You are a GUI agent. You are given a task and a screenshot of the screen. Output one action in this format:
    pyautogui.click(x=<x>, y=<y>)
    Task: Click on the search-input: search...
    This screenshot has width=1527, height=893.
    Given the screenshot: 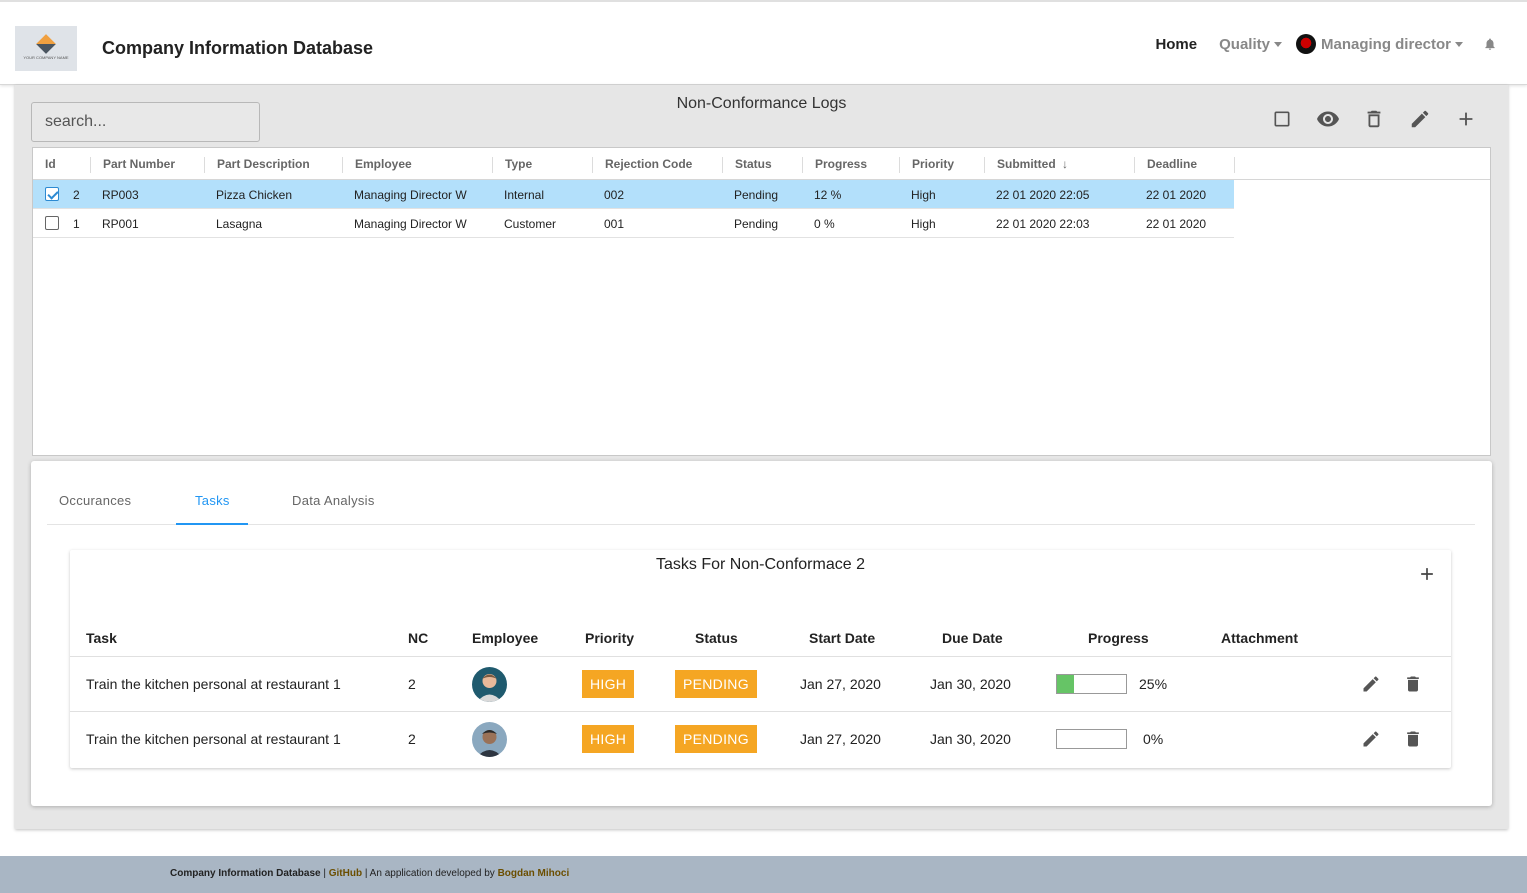 What is the action you would take?
    pyautogui.click(x=145, y=122)
    